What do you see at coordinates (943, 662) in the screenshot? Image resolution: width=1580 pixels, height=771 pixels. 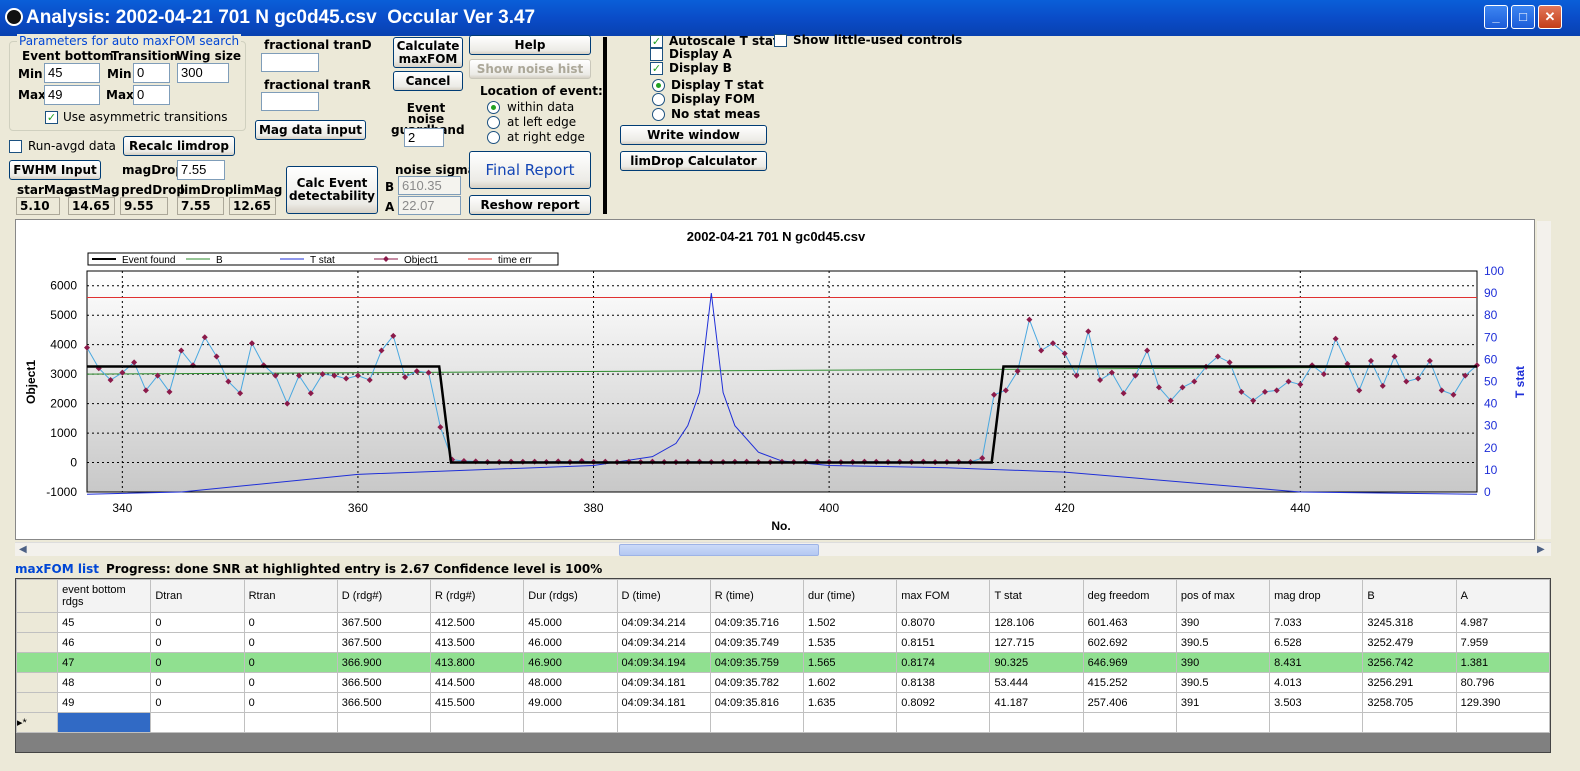 I see `table-cell: 0.8174` at bounding box center [943, 662].